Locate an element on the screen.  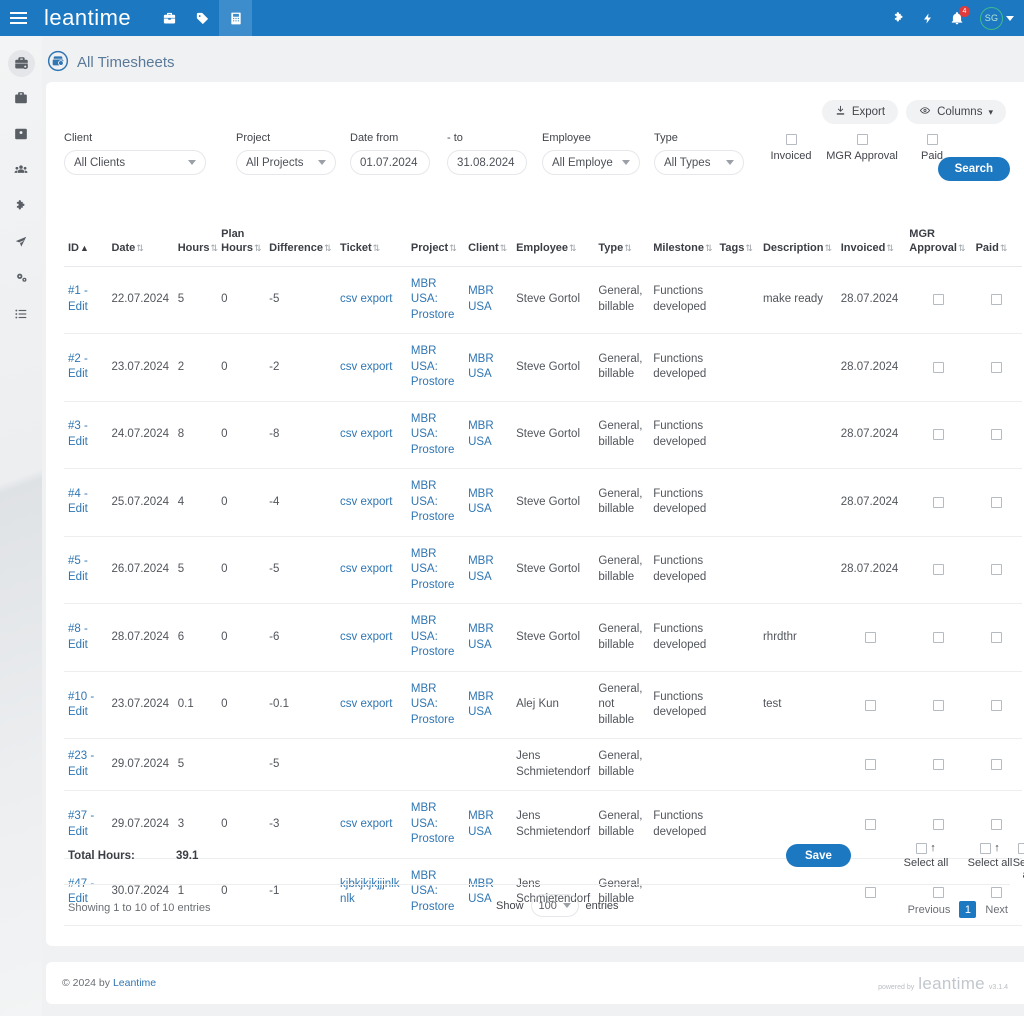
col-id: ID▲ is located at coordinates (86, 244).